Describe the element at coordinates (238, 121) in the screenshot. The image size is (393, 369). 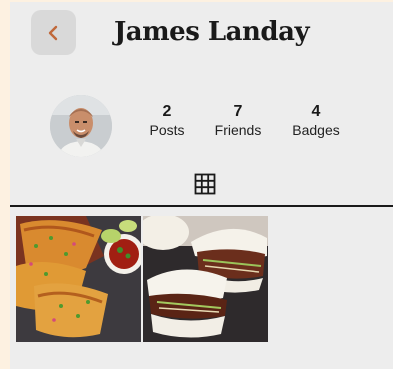
I see `stat-friends: 7 Friends` at that location.